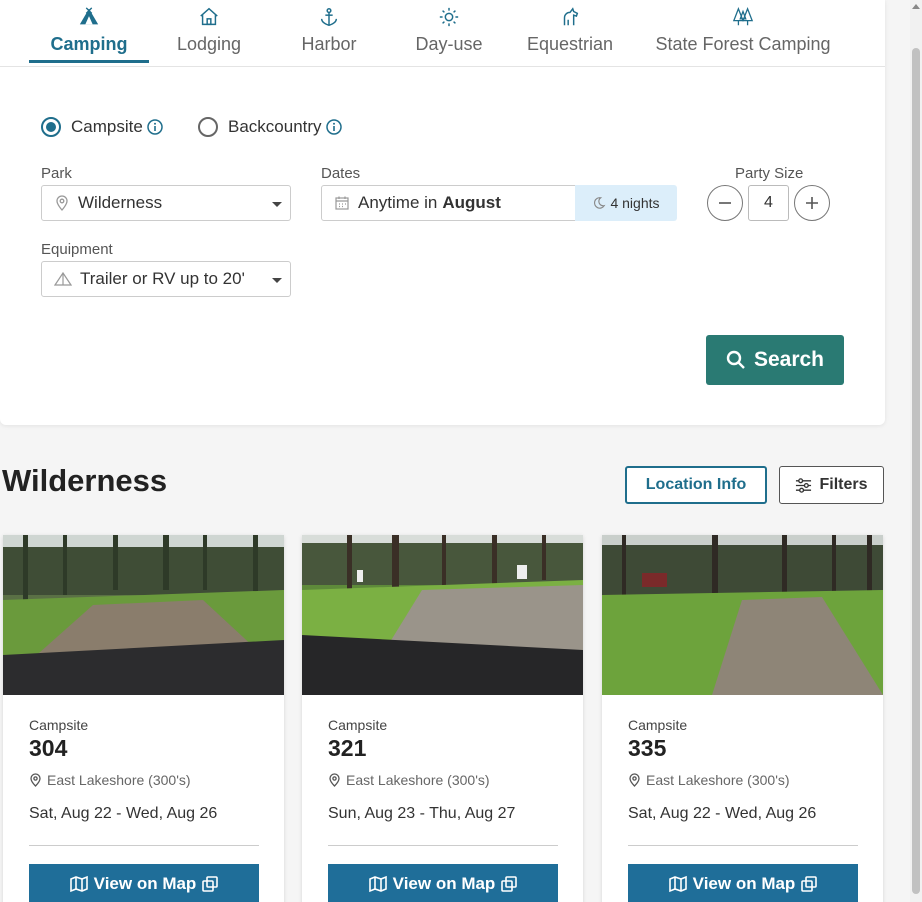 This screenshot has height=902, width=922. What do you see at coordinates (789, 359) in the screenshot?
I see `search-button-label: Search` at bounding box center [789, 359].